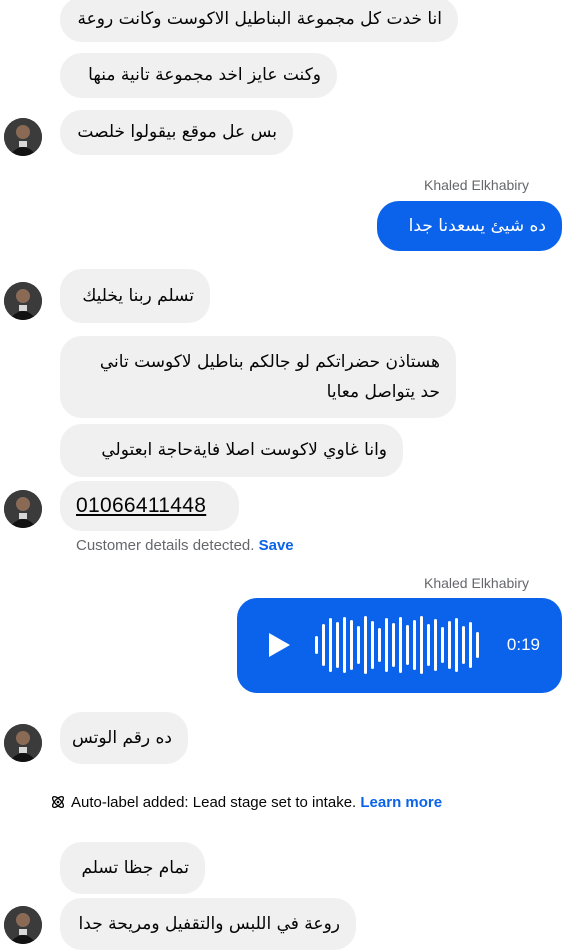 This screenshot has height=950, width=570. What do you see at coordinates (165, 545) in the screenshot?
I see `customer-details-text: Customer details detected.` at bounding box center [165, 545].